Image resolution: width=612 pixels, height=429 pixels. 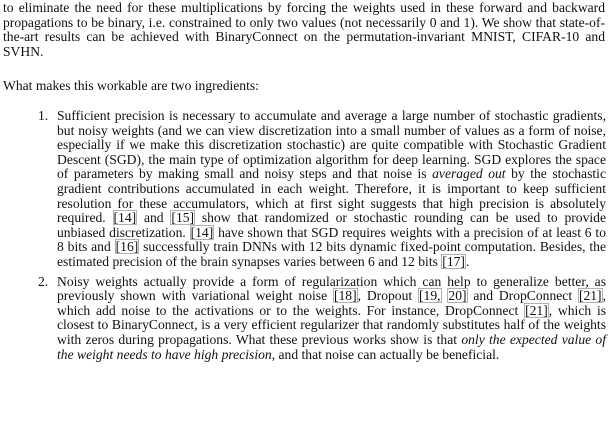 What do you see at coordinates (43, 281) in the screenshot?
I see `list-item-number: 2.` at bounding box center [43, 281].